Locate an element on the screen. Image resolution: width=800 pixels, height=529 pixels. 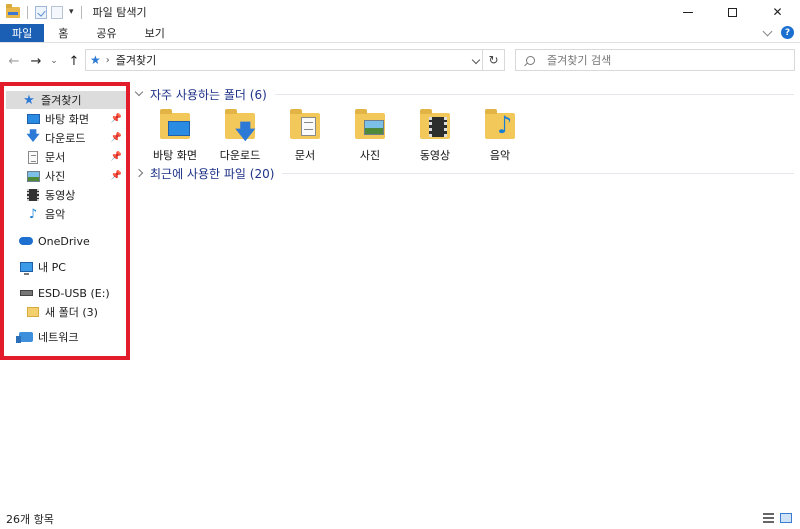
pictures-folder-icon is located at coordinates (370, 124).